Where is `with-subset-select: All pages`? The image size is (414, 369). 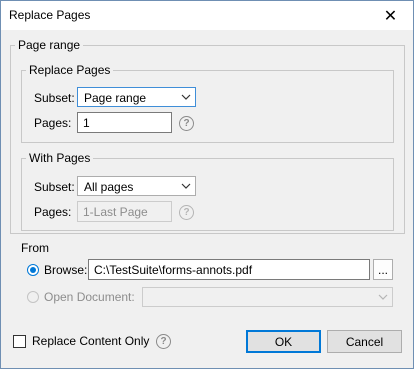 with-subset-select: All pages is located at coordinates (136, 186).